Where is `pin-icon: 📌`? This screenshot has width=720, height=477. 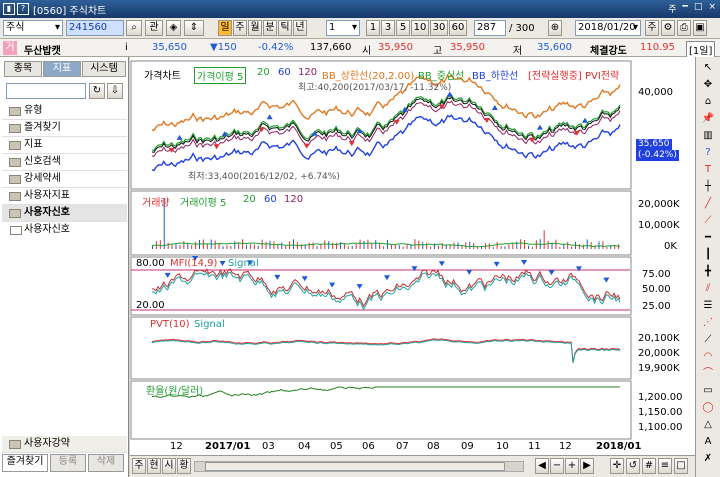
pin-icon: 📌 is located at coordinates (708, 119).